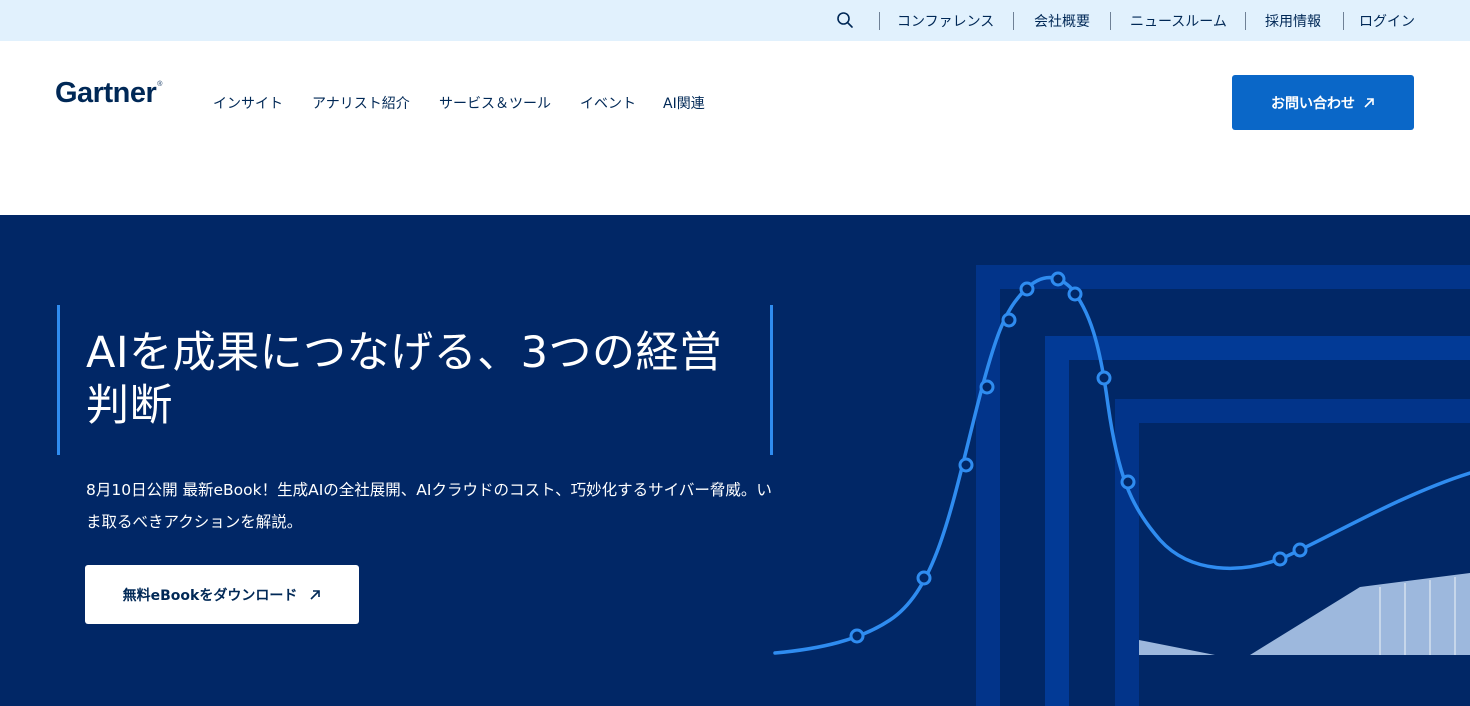 This screenshot has width=1470, height=706. I want to click on utility-link-newsroom: ニュースルーム, so click(1178, 21).